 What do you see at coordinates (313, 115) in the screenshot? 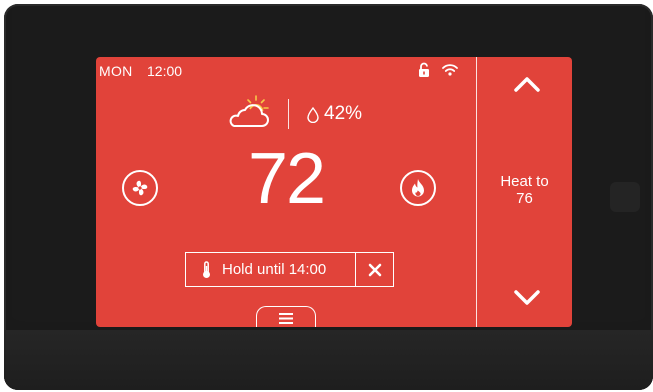
I see `droplet-icon` at bounding box center [313, 115].